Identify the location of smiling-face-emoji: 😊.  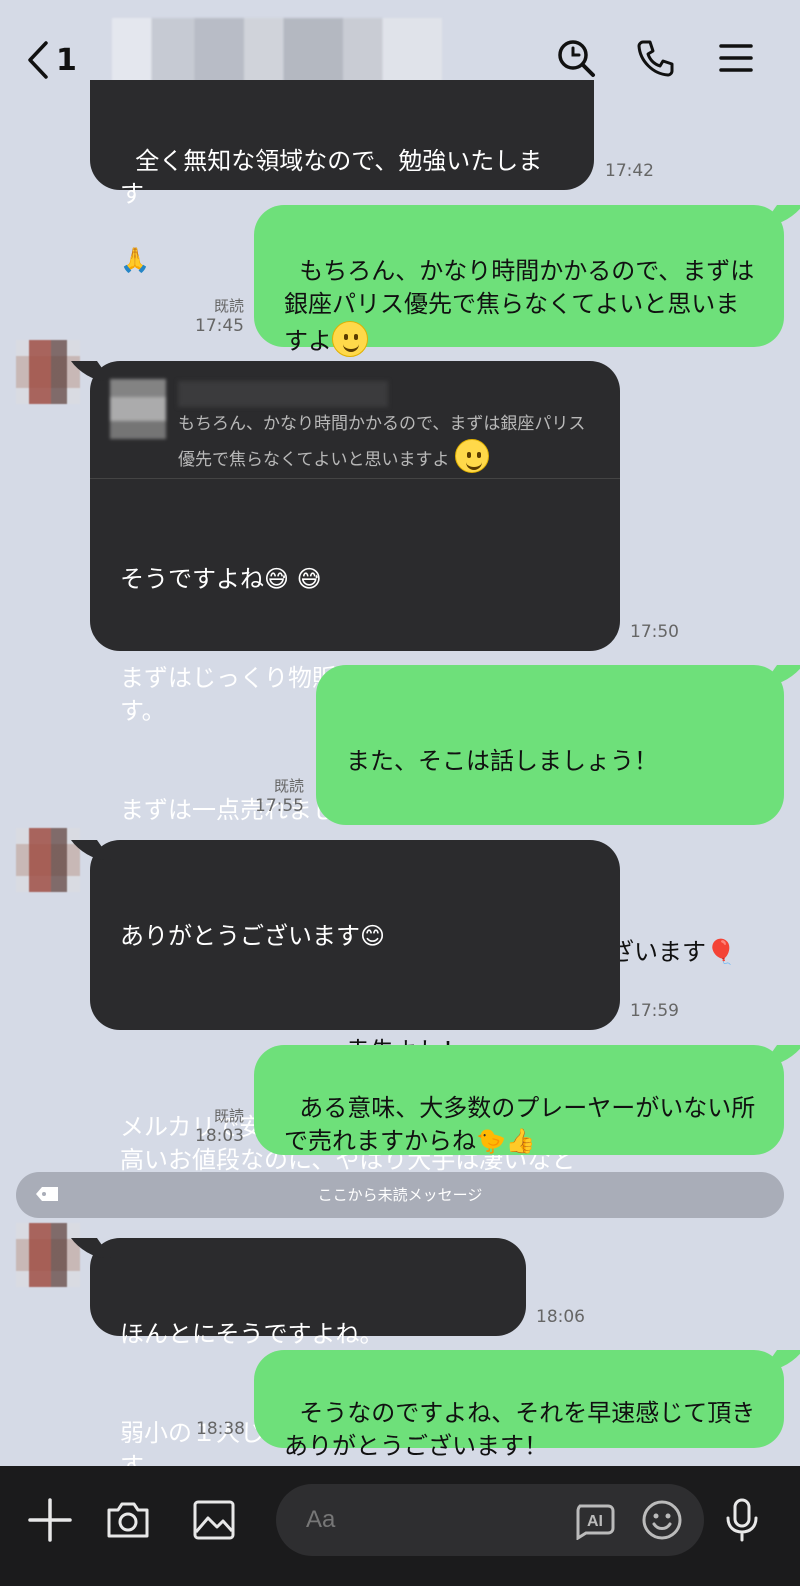
(373, 936).